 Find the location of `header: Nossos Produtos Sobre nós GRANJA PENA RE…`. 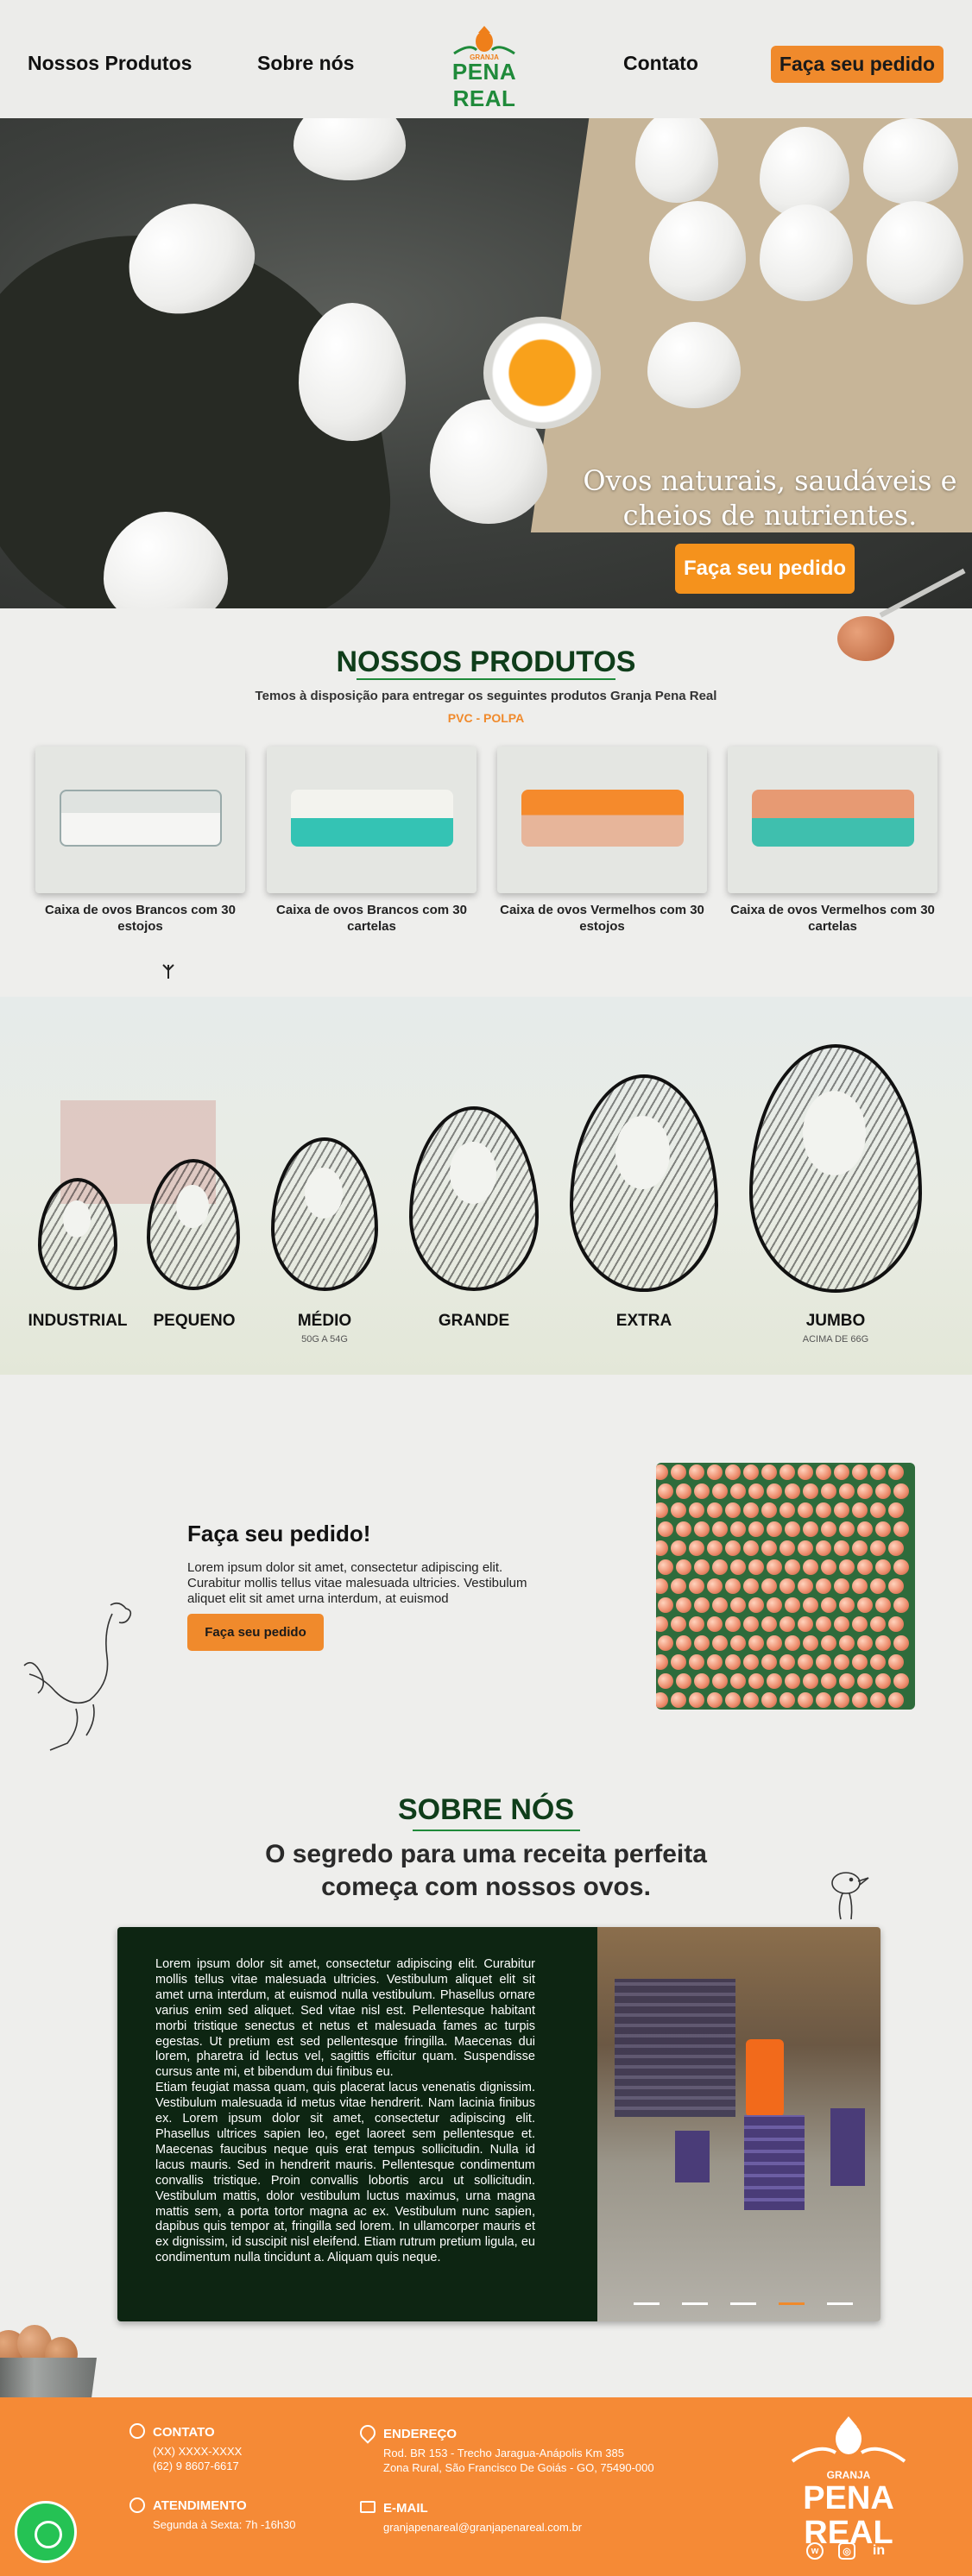

header: Nossos Produtos Sobre nós GRANJA PENA RE… is located at coordinates (486, 59).